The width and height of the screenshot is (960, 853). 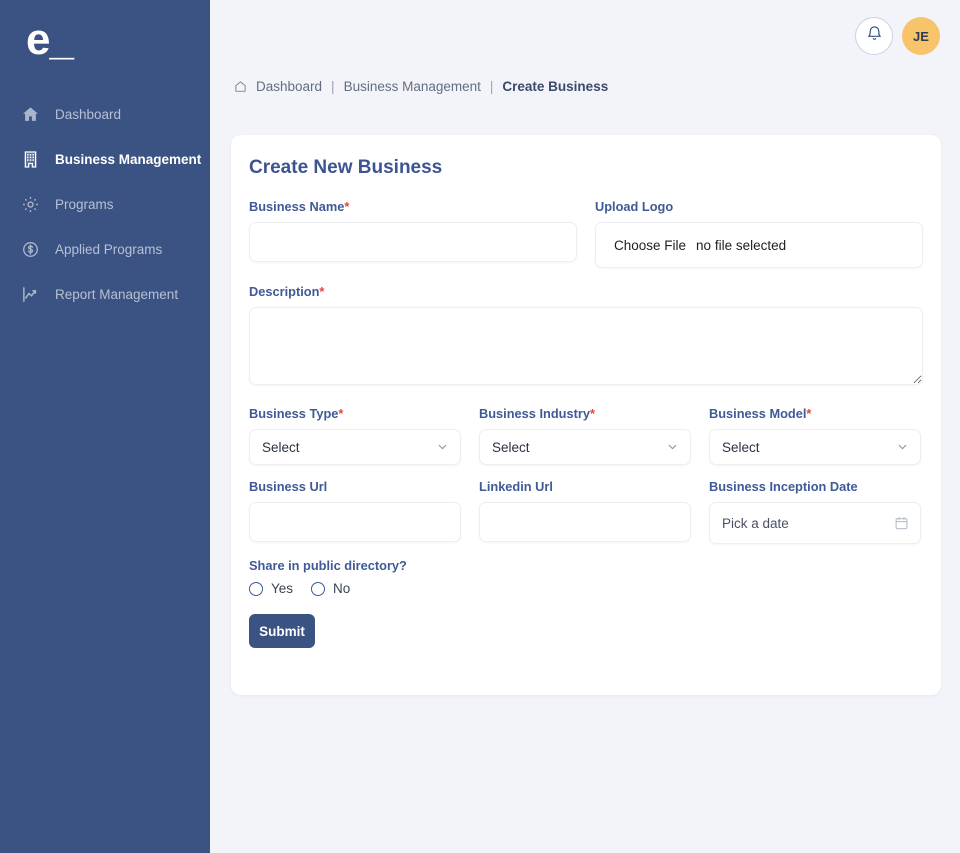 I want to click on sidebar-item-label: Dashboard, so click(x=88, y=114).